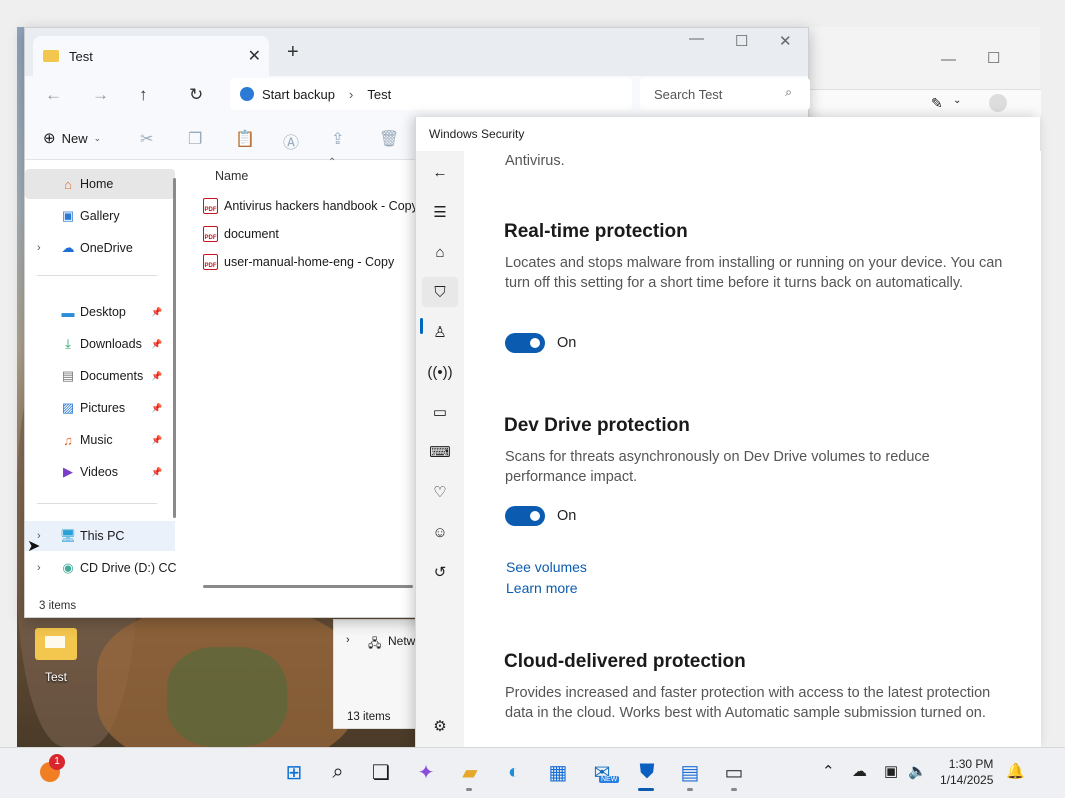 The width and height of the screenshot is (1065, 798). What do you see at coordinates (195, 139) in the screenshot?
I see `copy-icon: ❐` at bounding box center [195, 139].